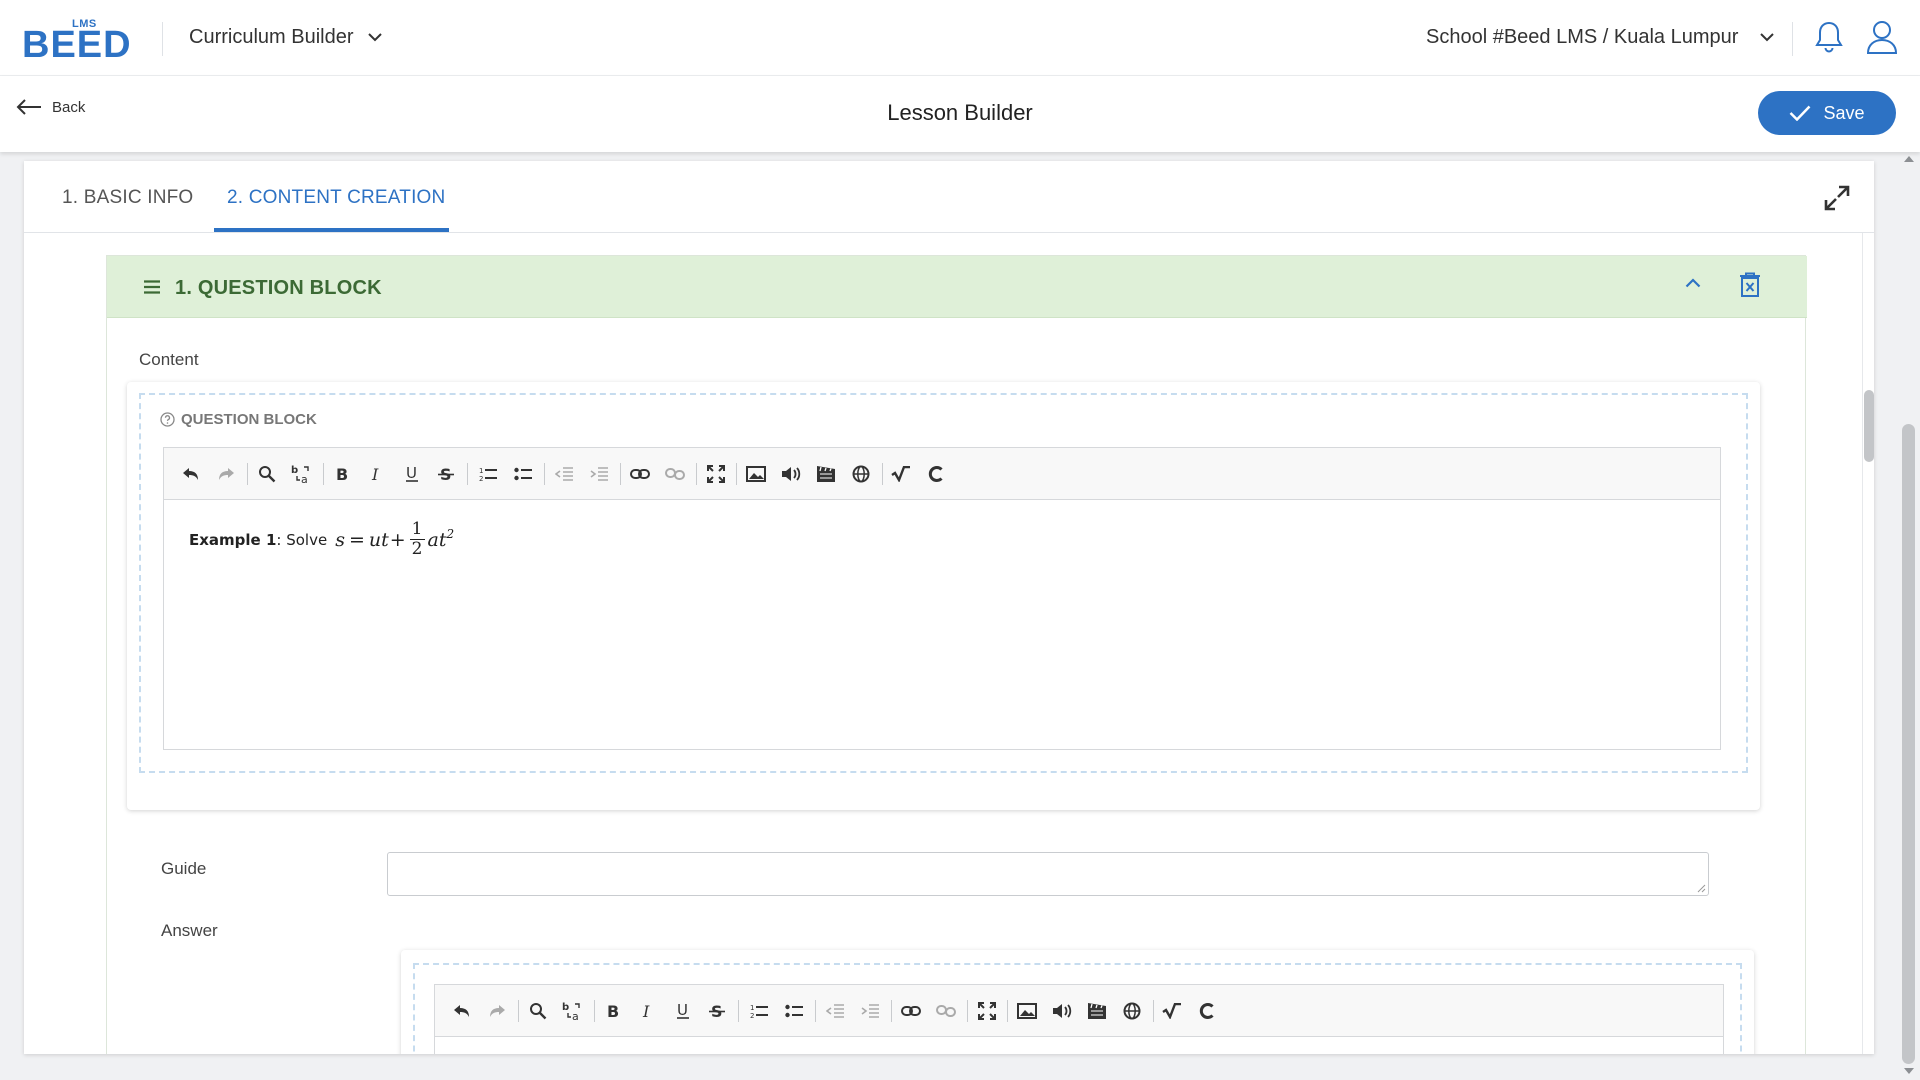 The height and width of the screenshot is (1080, 1920). I want to click on module-selector: Curriculum Builder, so click(285, 37).